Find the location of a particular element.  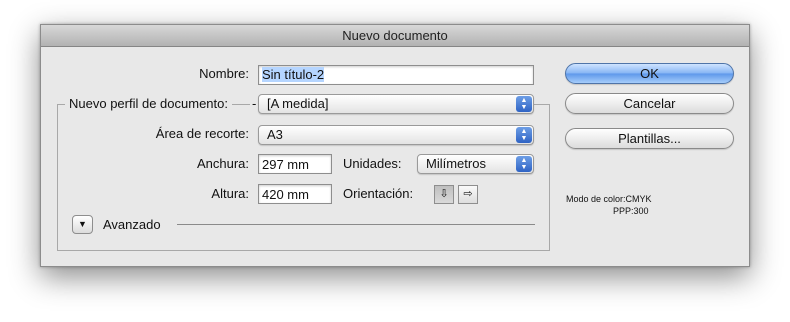

height-field is located at coordinates (295, 194).